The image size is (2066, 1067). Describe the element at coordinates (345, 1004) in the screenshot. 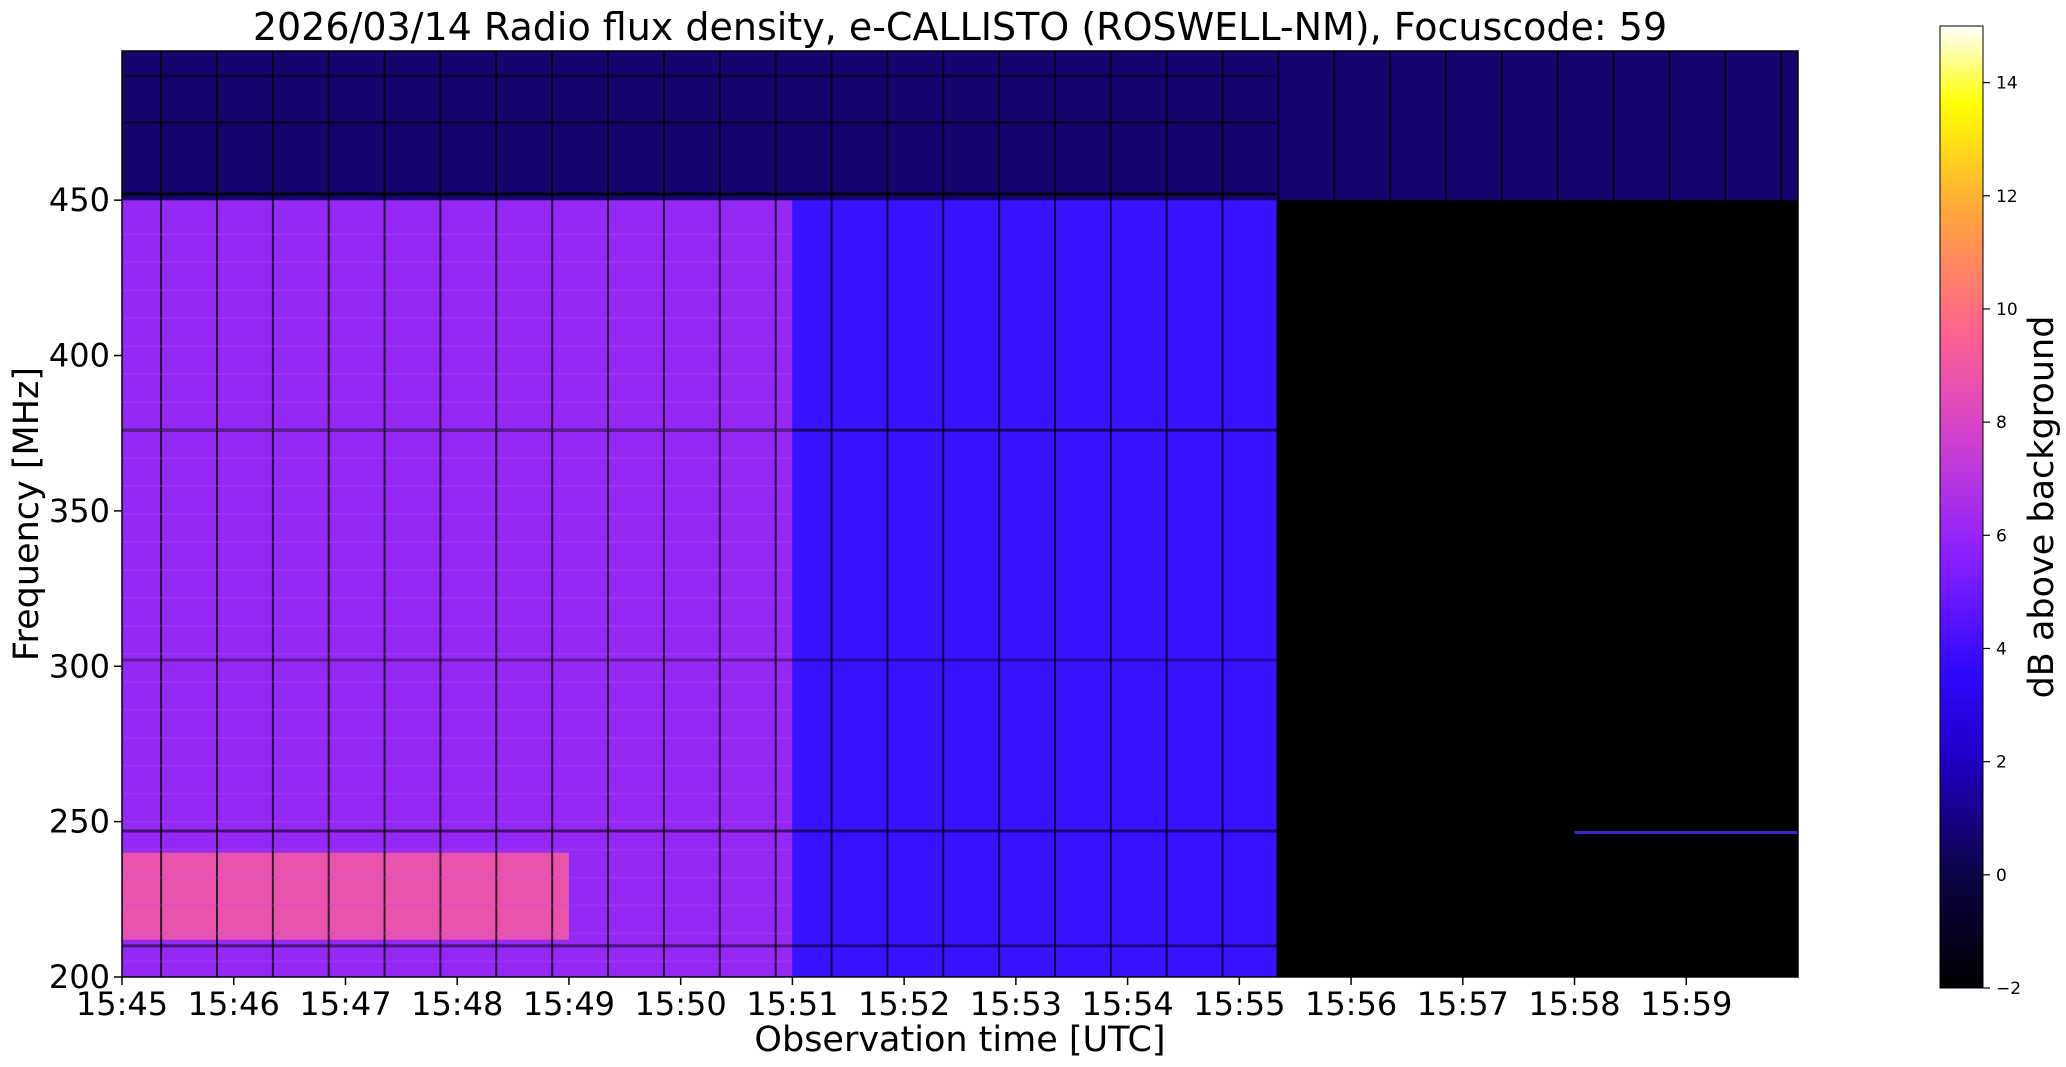

I see `x-tick-label: 15:47` at that location.